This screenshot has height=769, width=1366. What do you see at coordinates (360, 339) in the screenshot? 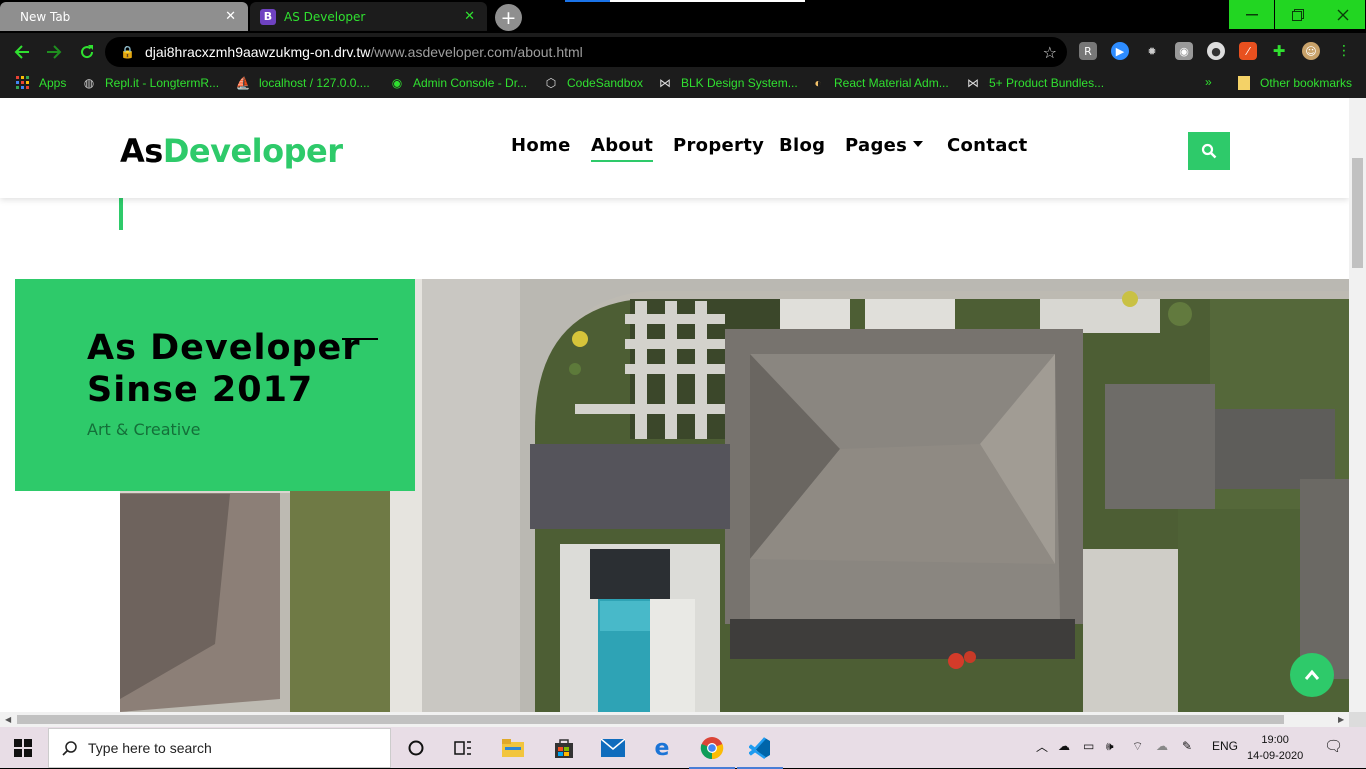
I see `title-dash-decoration` at bounding box center [360, 339].